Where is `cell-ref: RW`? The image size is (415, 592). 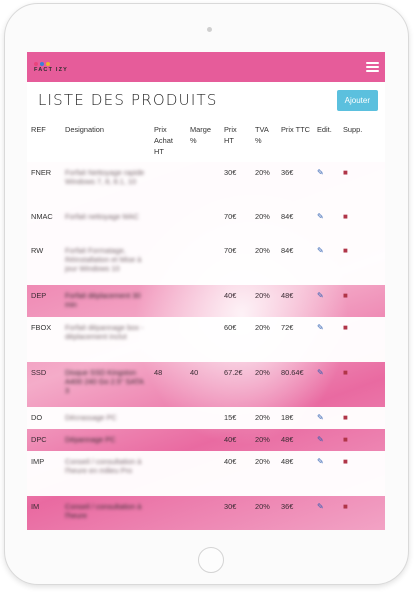
cell-ref: RW is located at coordinates (37, 250).